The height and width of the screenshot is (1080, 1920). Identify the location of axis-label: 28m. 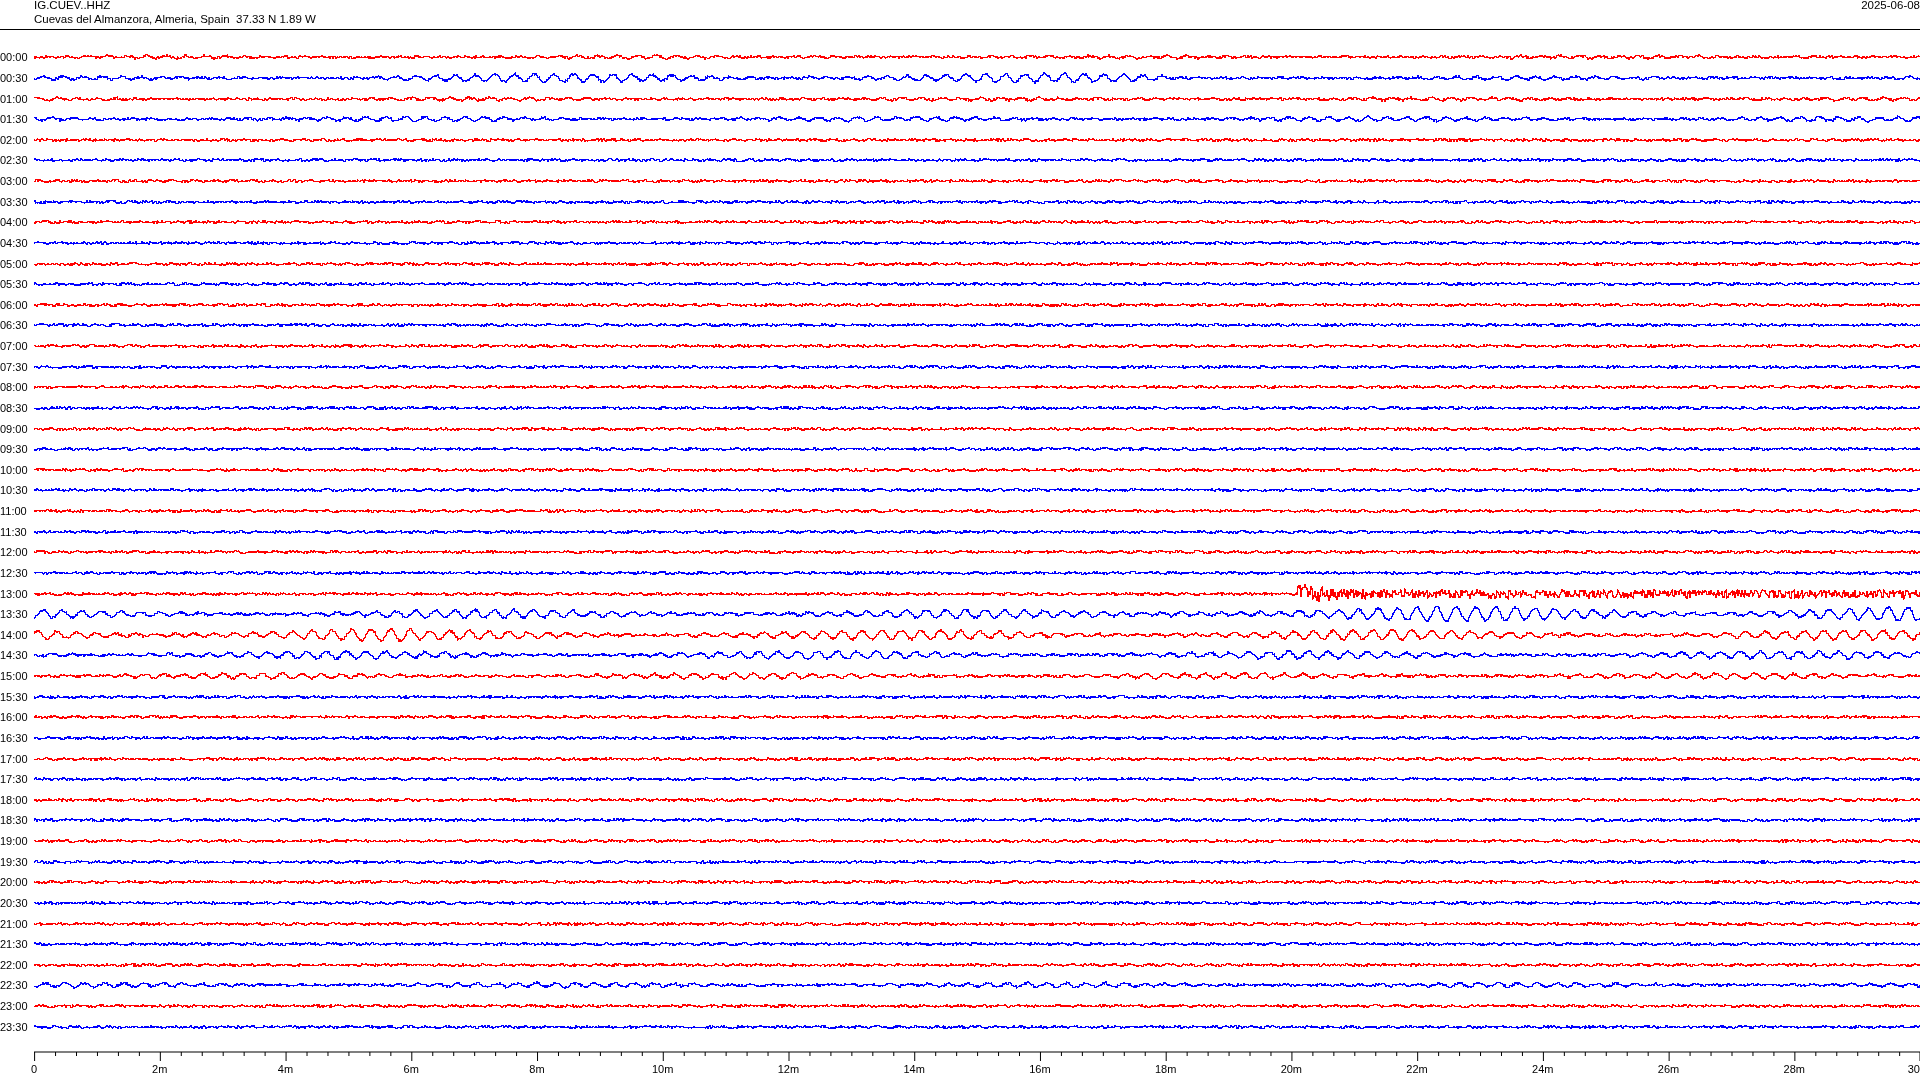
(1794, 1069).